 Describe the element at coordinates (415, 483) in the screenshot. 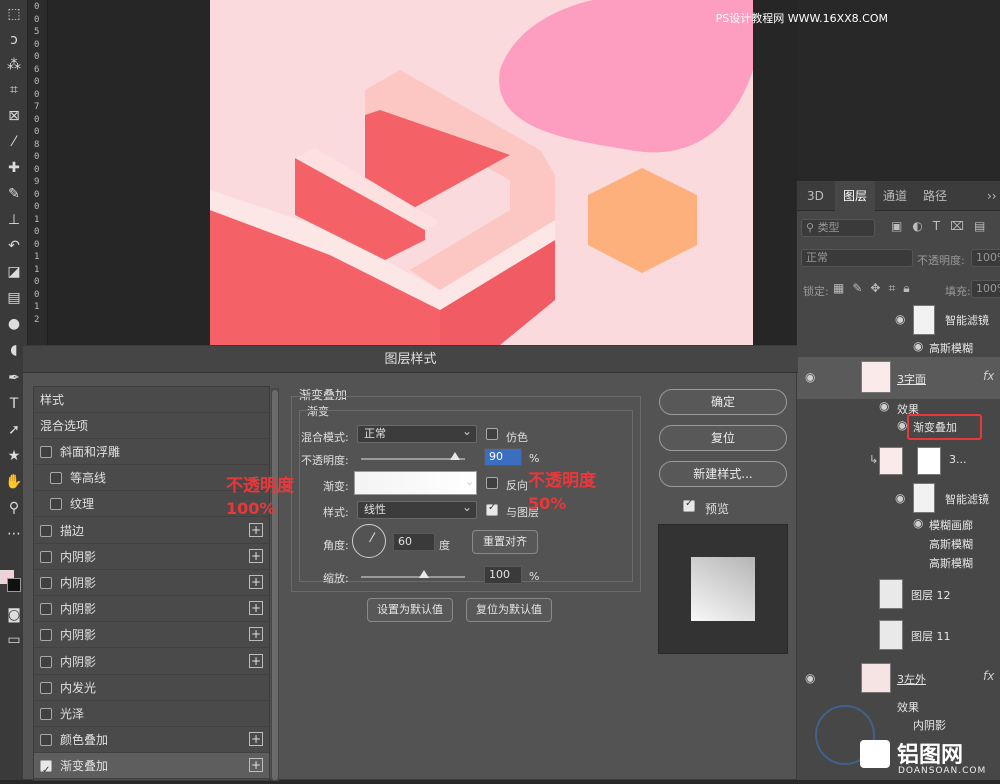

I see `gradient-swatch` at that location.